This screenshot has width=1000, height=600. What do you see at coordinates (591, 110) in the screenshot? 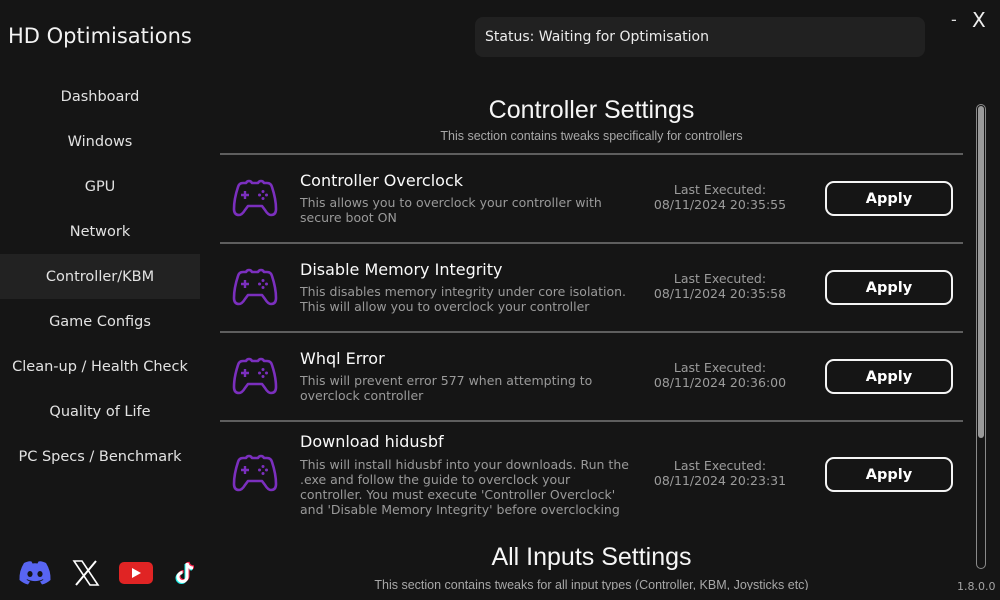
I see `section-title: Controller Settings` at bounding box center [591, 110].